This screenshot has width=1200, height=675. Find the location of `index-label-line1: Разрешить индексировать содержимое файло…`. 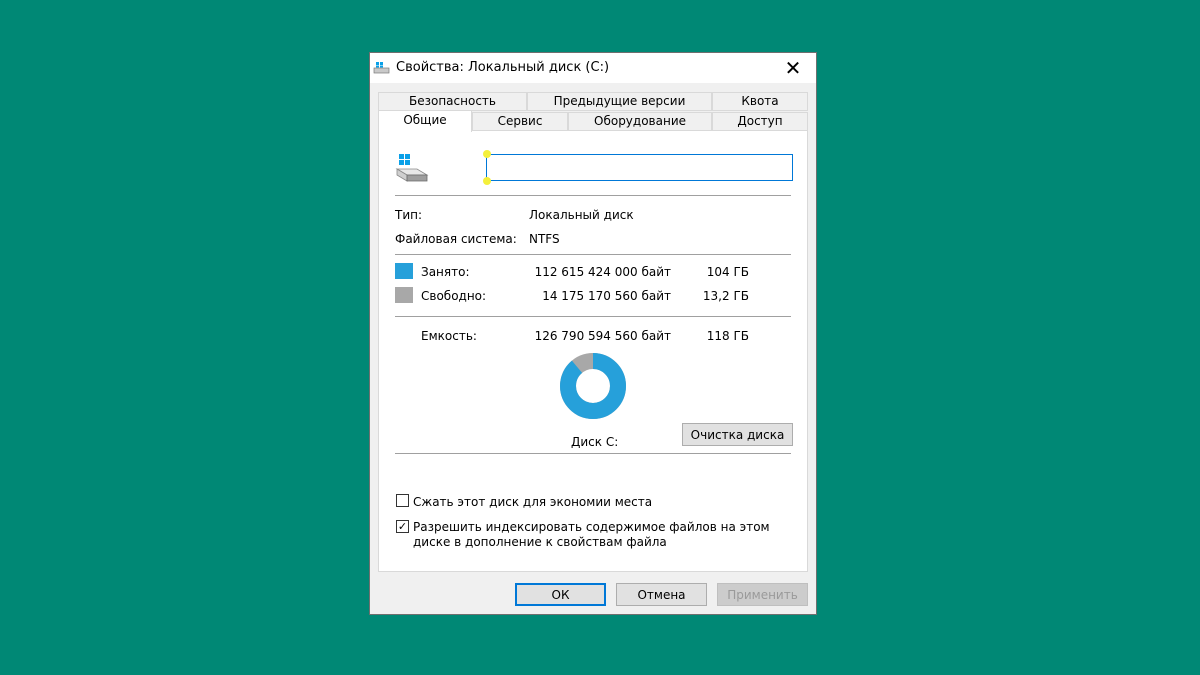

index-label-line1: Разрешить индексировать содержимое файло… is located at coordinates (591, 527).